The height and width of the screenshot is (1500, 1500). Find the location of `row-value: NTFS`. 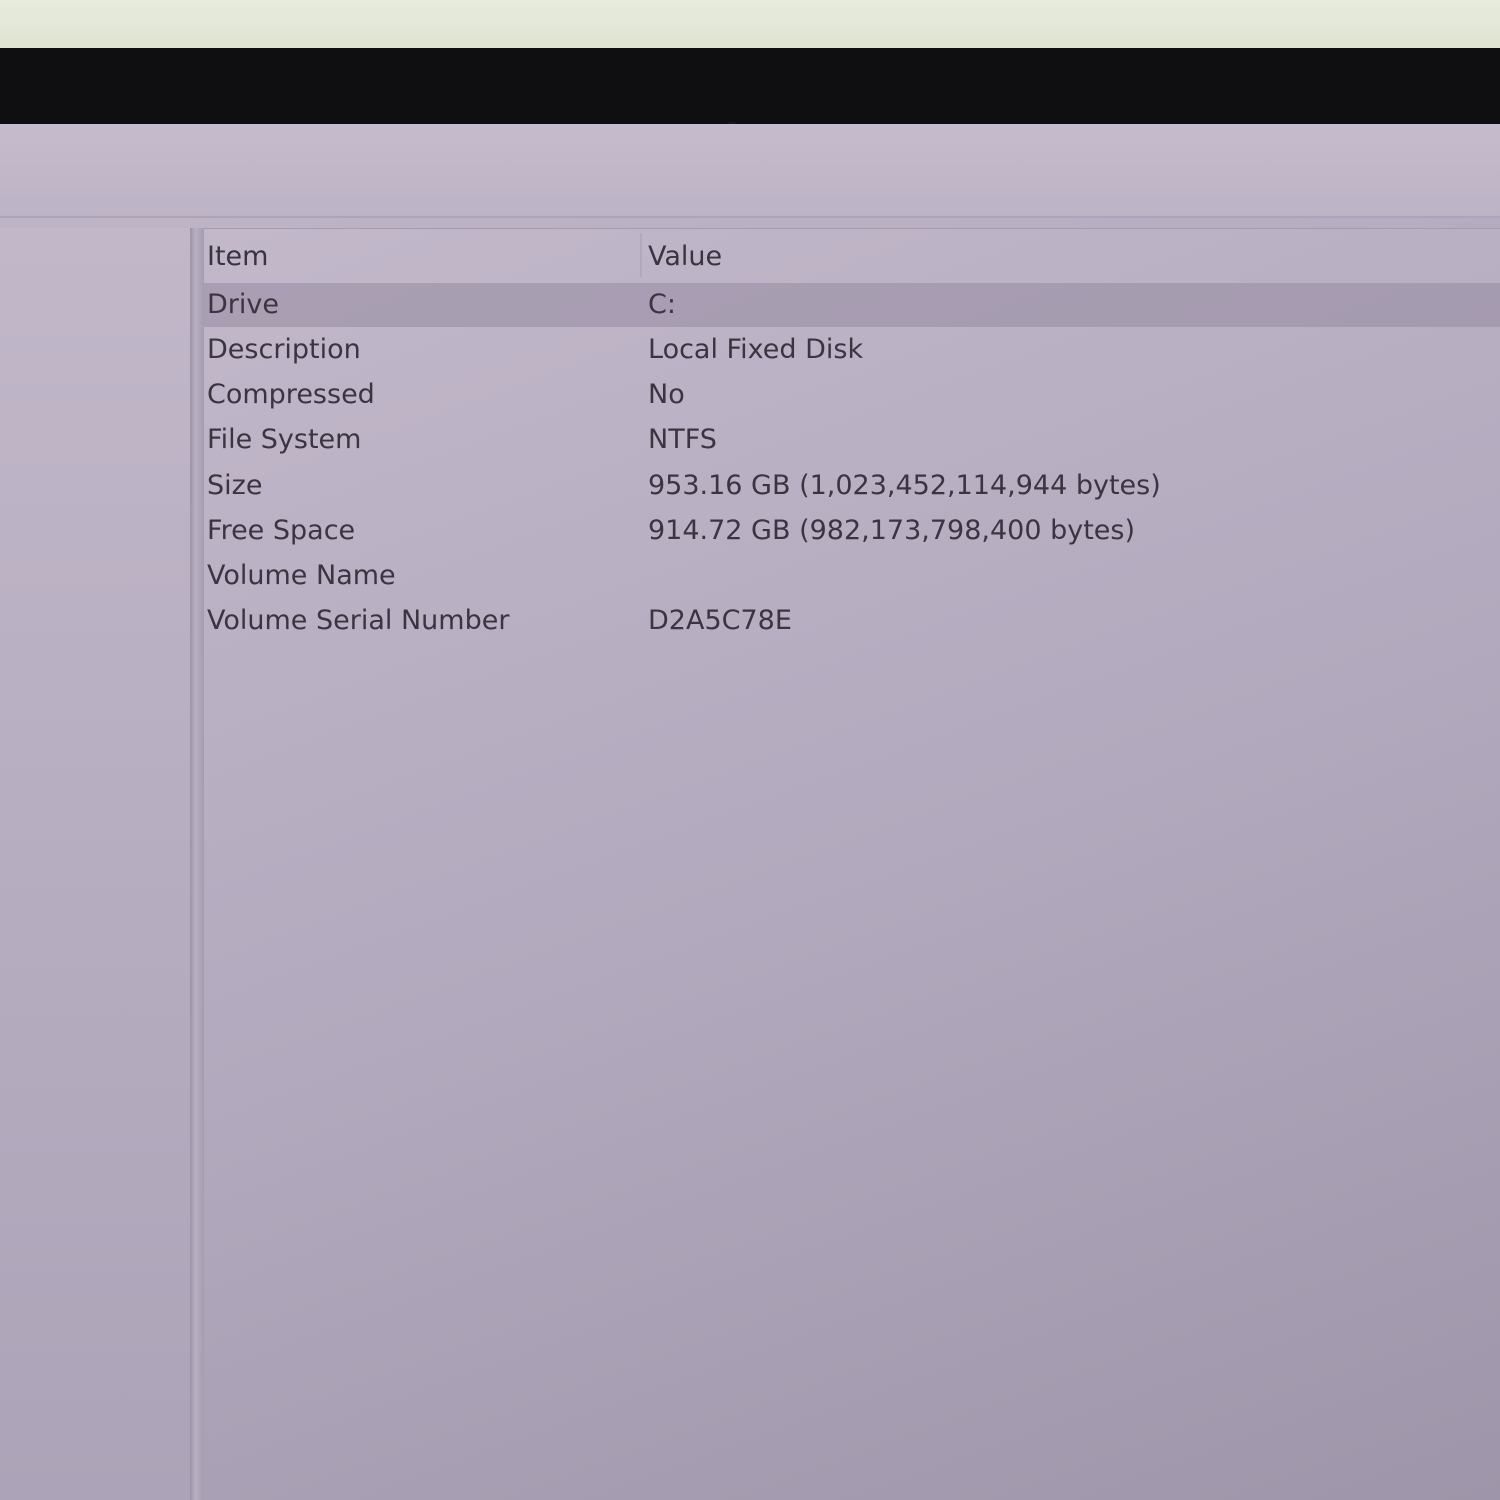

row-value: NTFS is located at coordinates (682, 439).